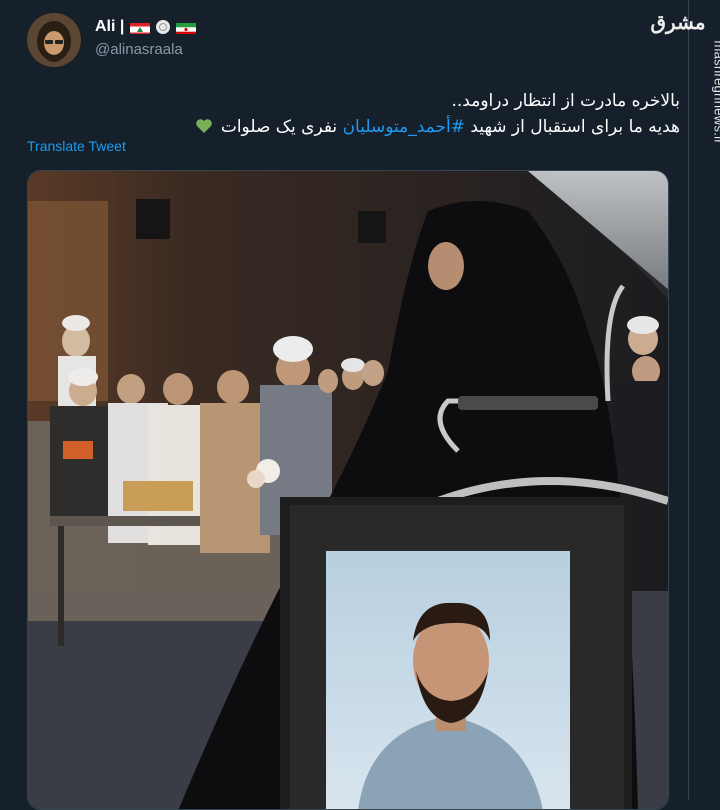 The image size is (720, 810). What do you see at coordinates (282, 127) in the screenshot?
I see `tweet-text-suffix: نفری یک صلوات` at bounding box center [282, 127].